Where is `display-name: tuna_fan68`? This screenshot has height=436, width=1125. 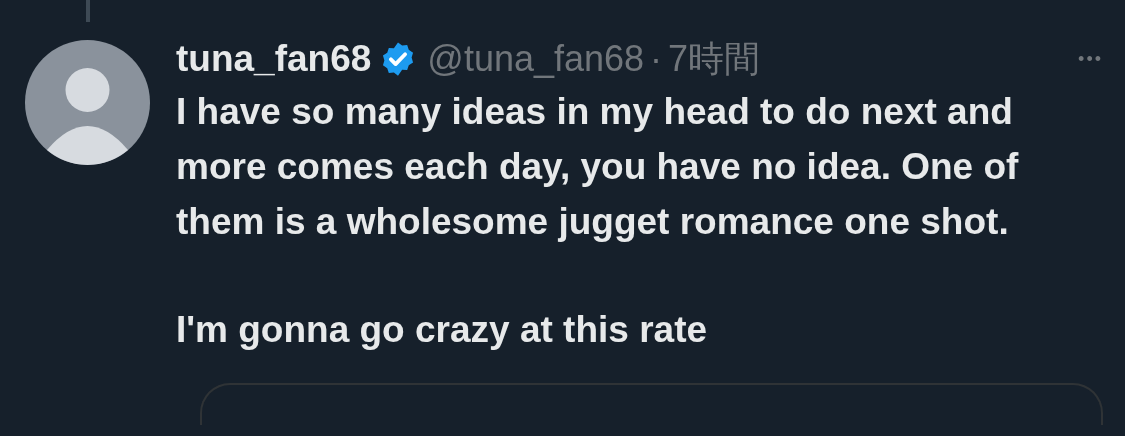
display-name: tuna_fan68 is located at coordinates (274, 59).